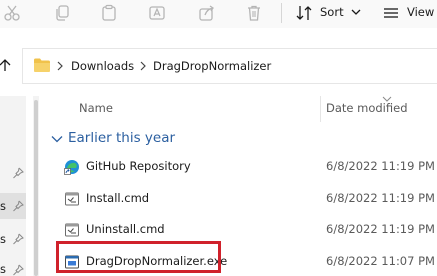 Image resolution: width=437 pixels, height=276 pixels. What do you see at coordinates (320, 109) in the screenshot?
I see `column-divider` at bounding box center [320, 109].